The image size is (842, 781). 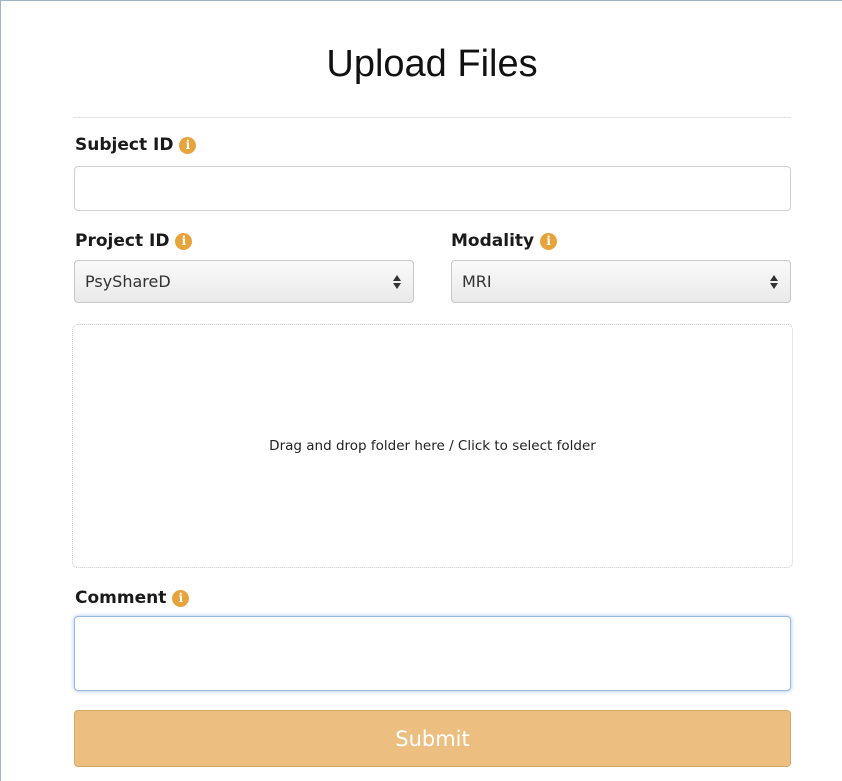 I want to click on subject-id-input, so click(x=432, y=188).